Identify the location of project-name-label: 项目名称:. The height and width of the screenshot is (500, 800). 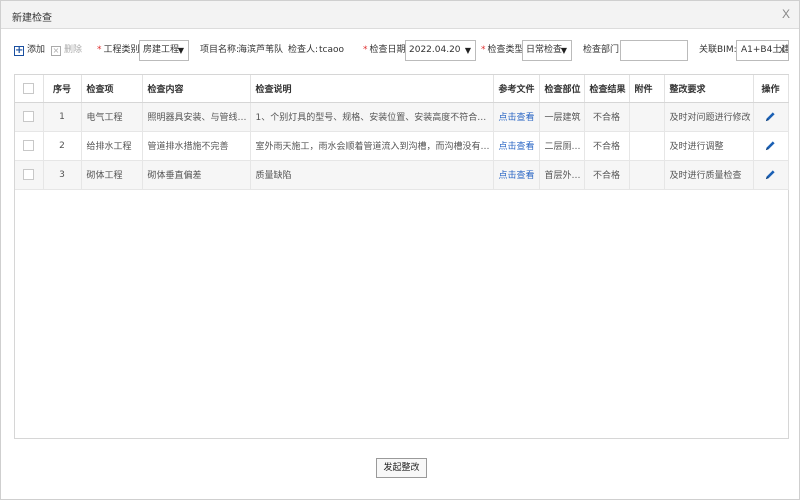
(220, 50).